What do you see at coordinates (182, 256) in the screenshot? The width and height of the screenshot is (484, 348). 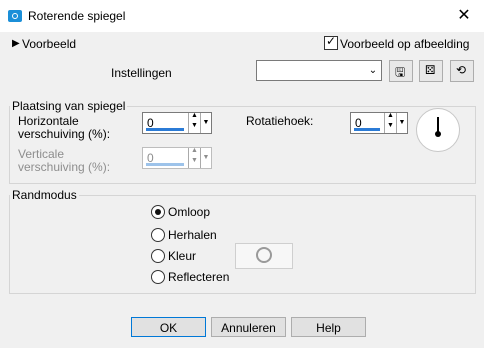 I see `radio-kleur-label: Kleur` at bounding box center [182, 256].